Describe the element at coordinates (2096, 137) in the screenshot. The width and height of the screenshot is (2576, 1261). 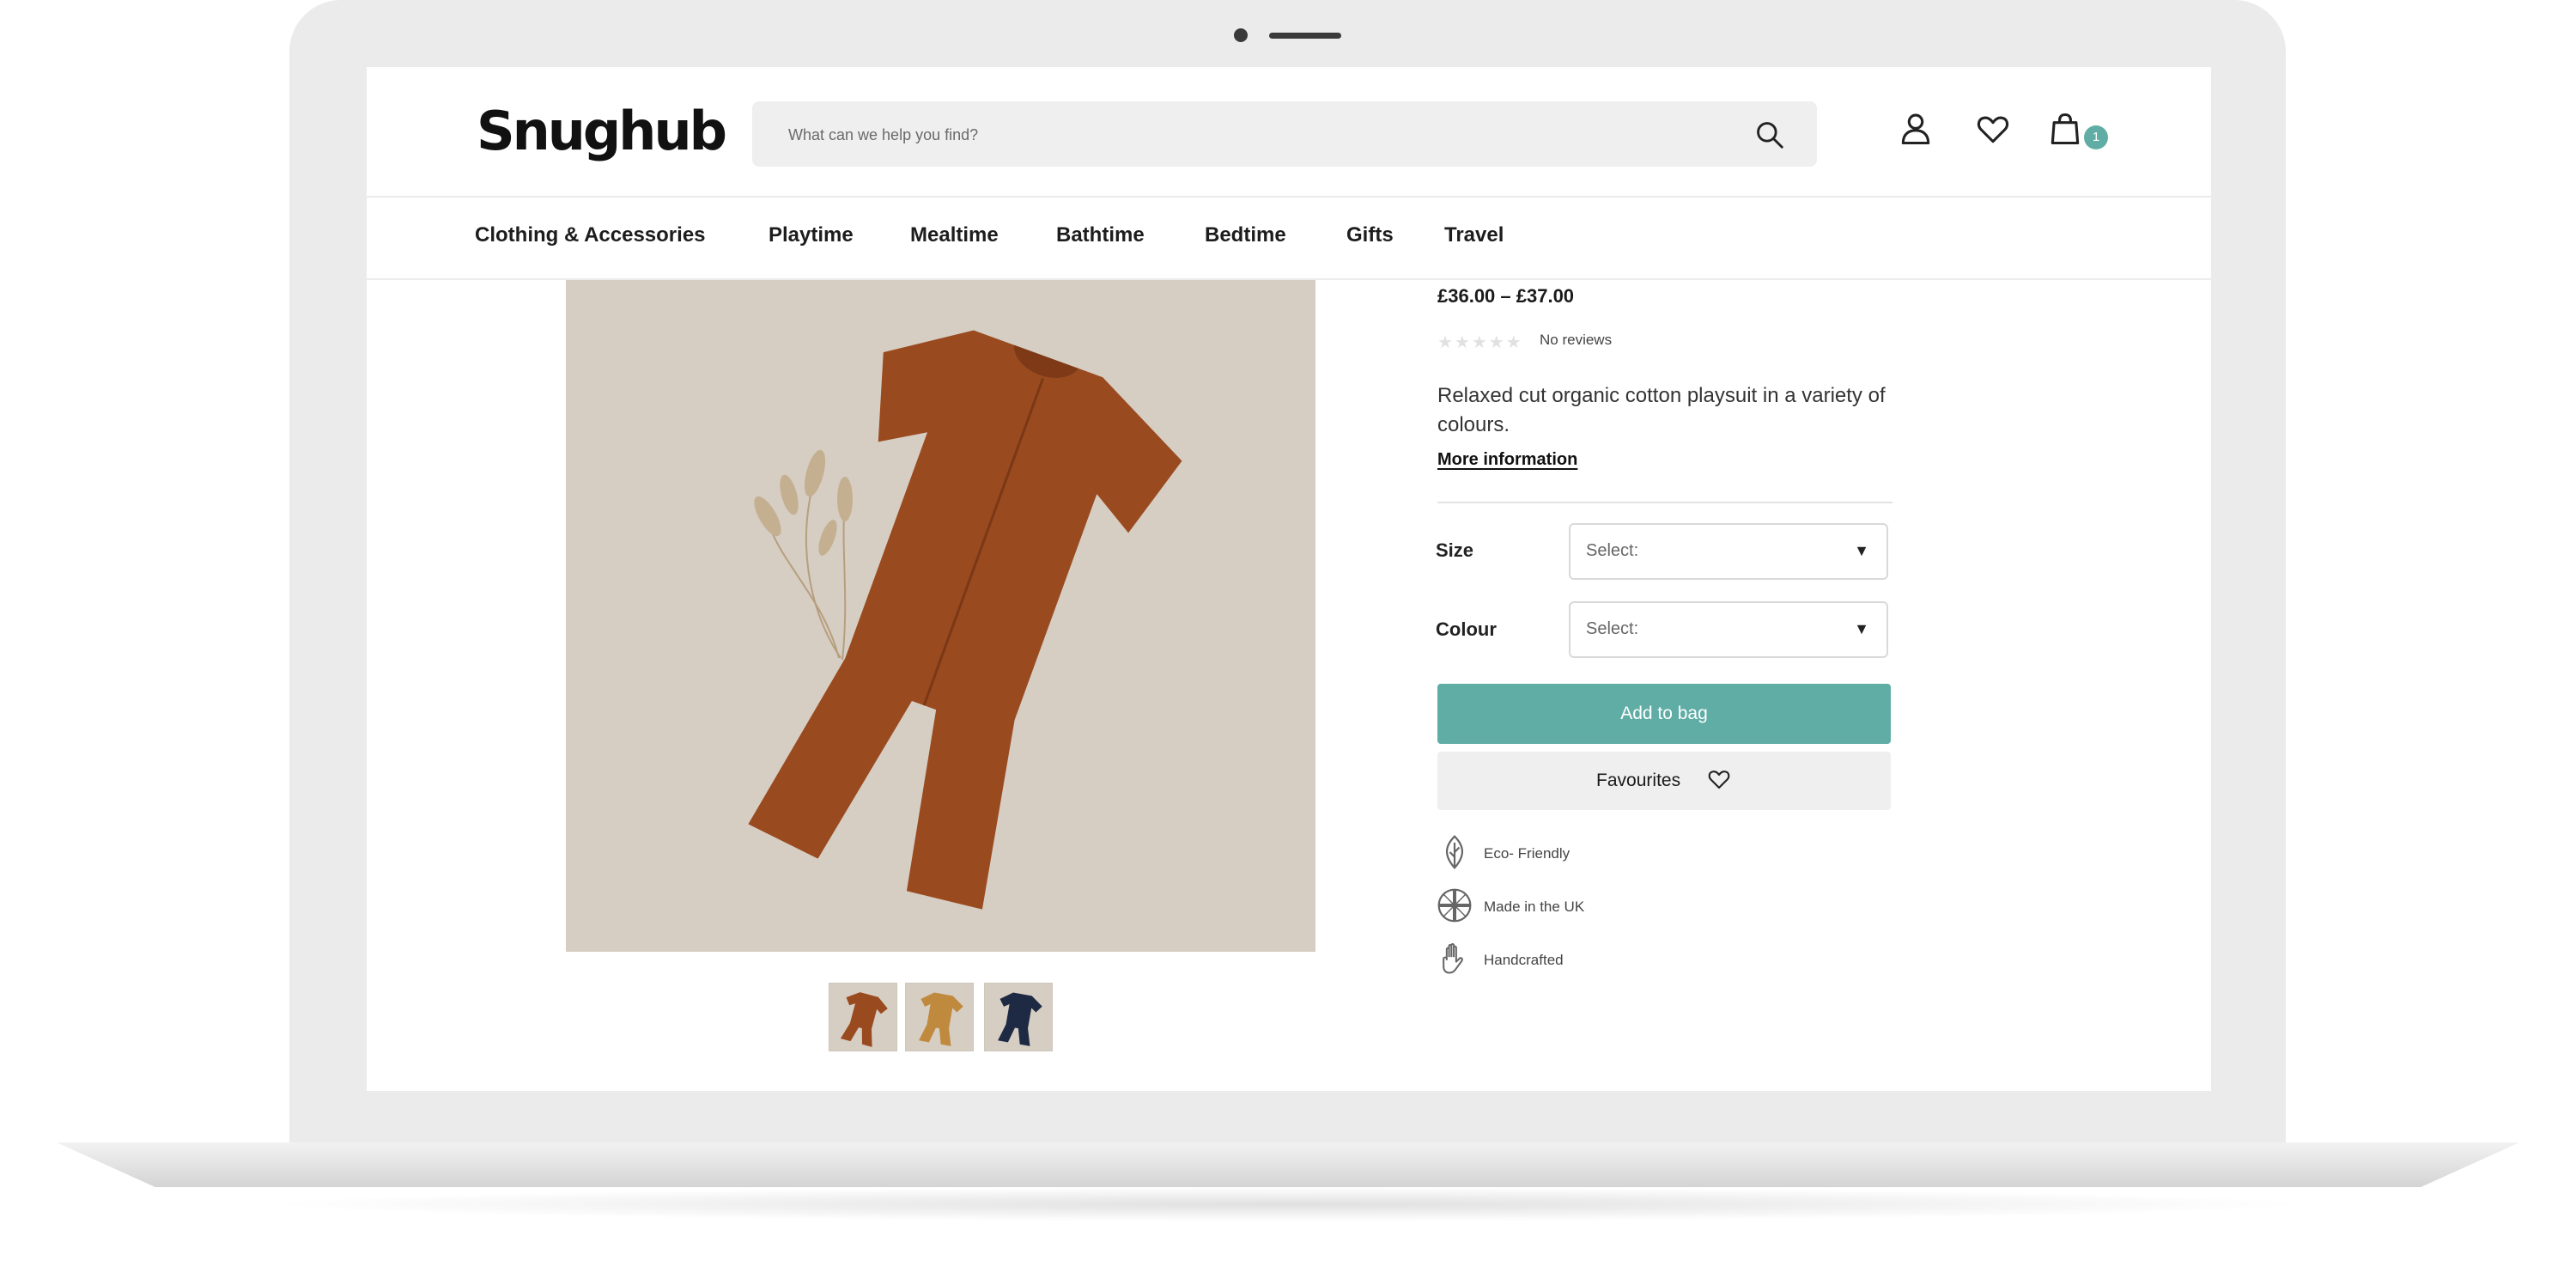
I see `bag-count-badge: 1` at that location.